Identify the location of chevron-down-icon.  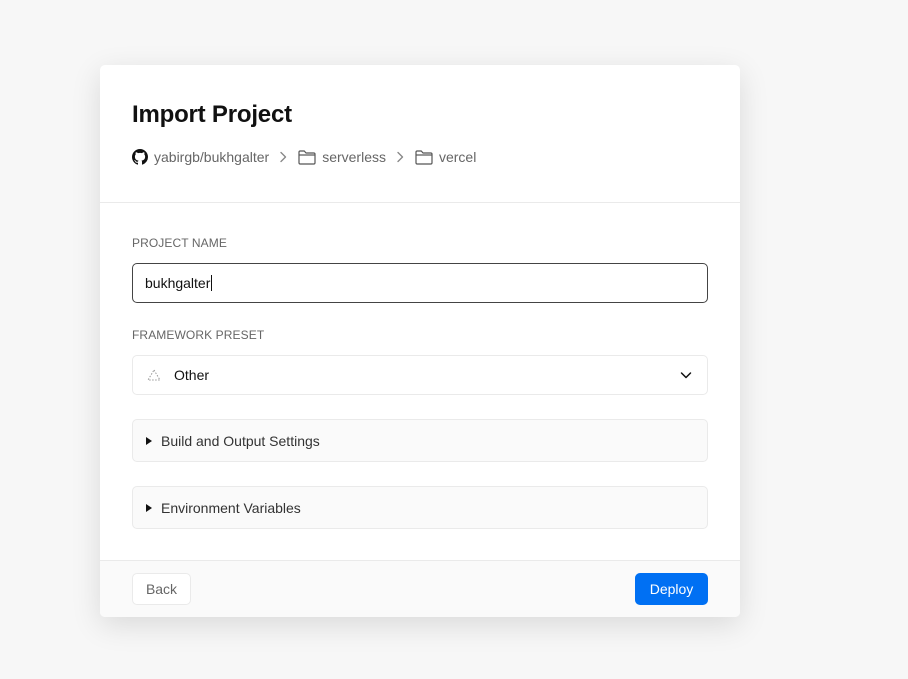
(686, 375).